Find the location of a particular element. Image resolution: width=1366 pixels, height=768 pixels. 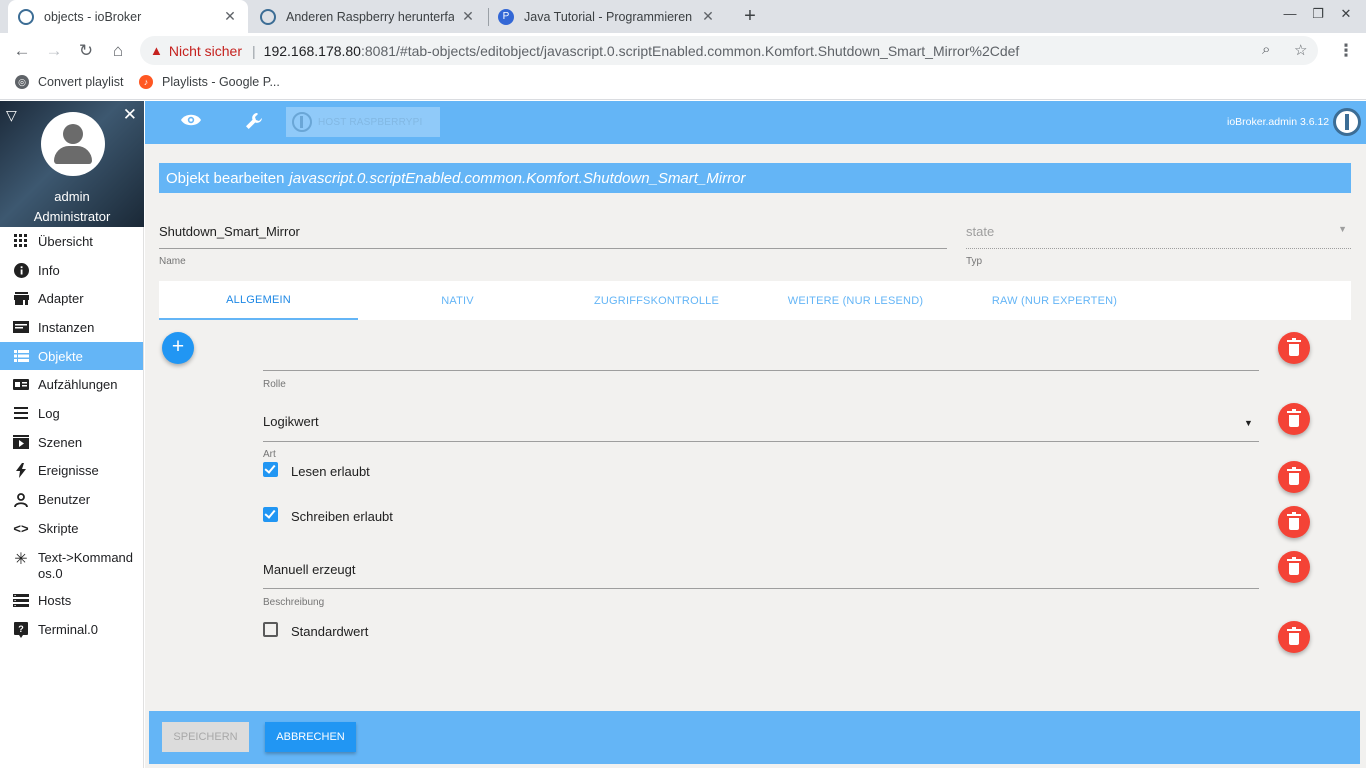

minimize-window-icon: — is located at coordinates (1290, 13).